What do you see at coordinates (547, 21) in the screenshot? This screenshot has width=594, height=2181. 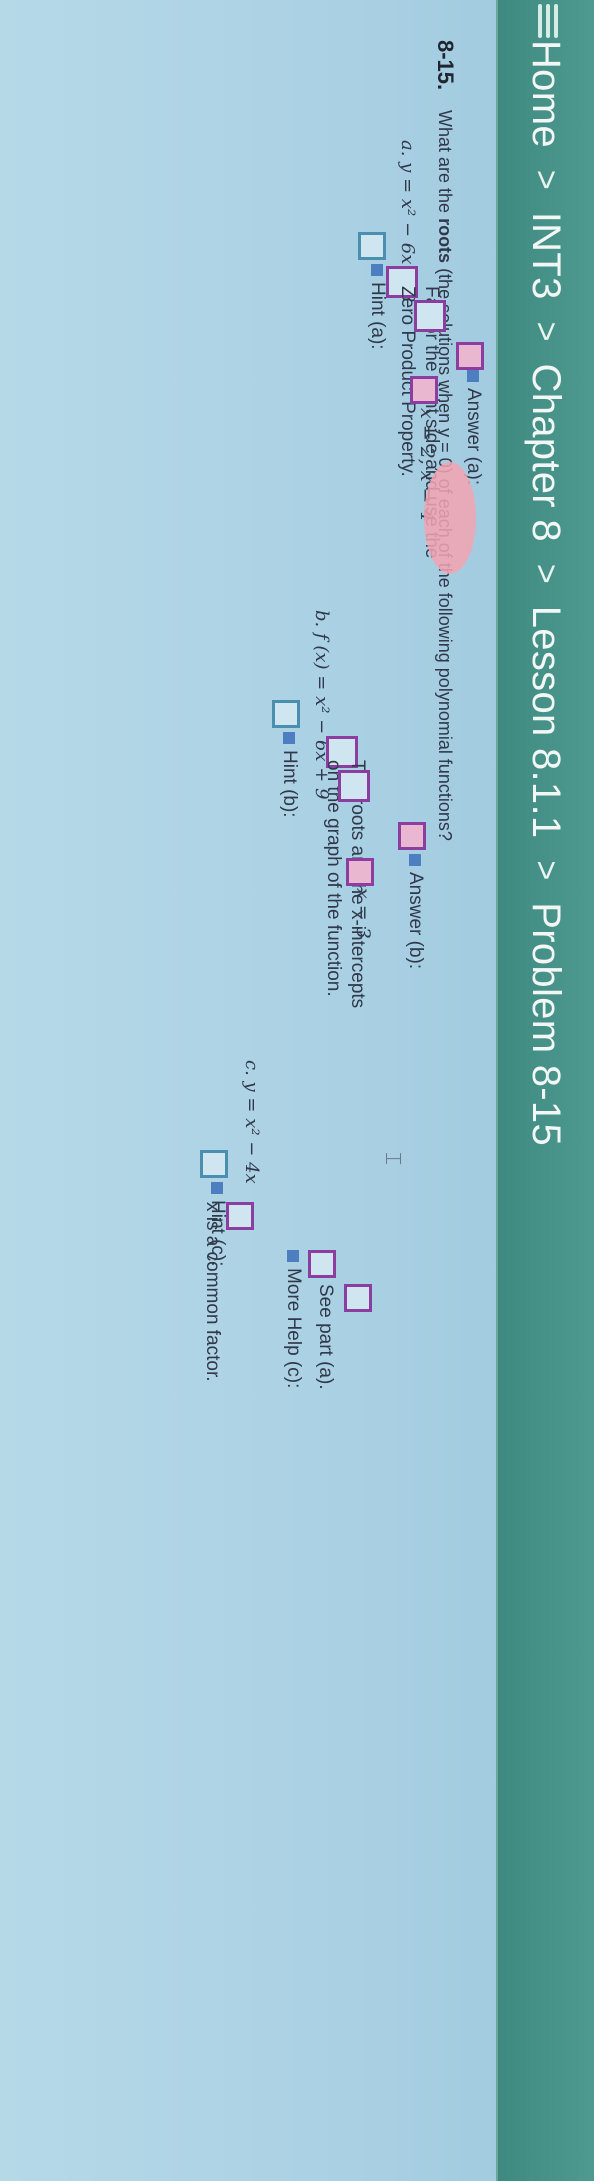 I see `menu-icon` at bounding box center [547, 21].